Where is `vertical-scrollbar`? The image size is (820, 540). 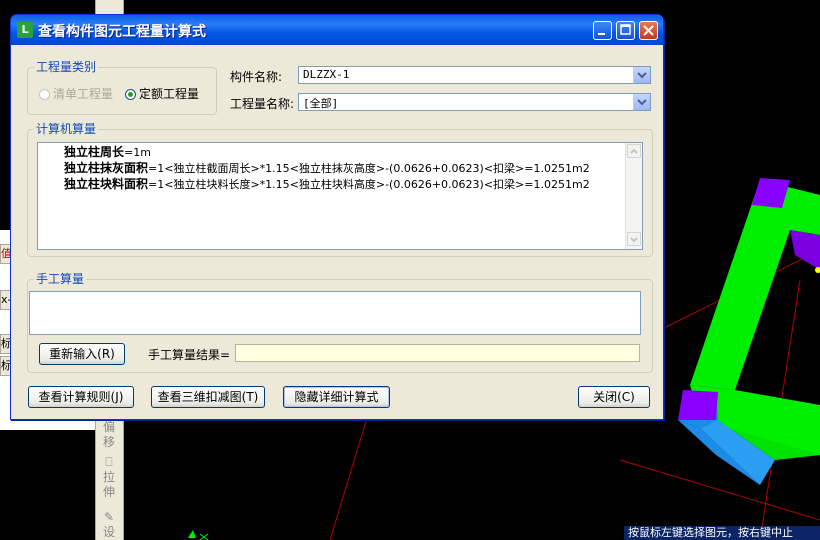 vertical-scrollbar is located at coordinates (633, 196).